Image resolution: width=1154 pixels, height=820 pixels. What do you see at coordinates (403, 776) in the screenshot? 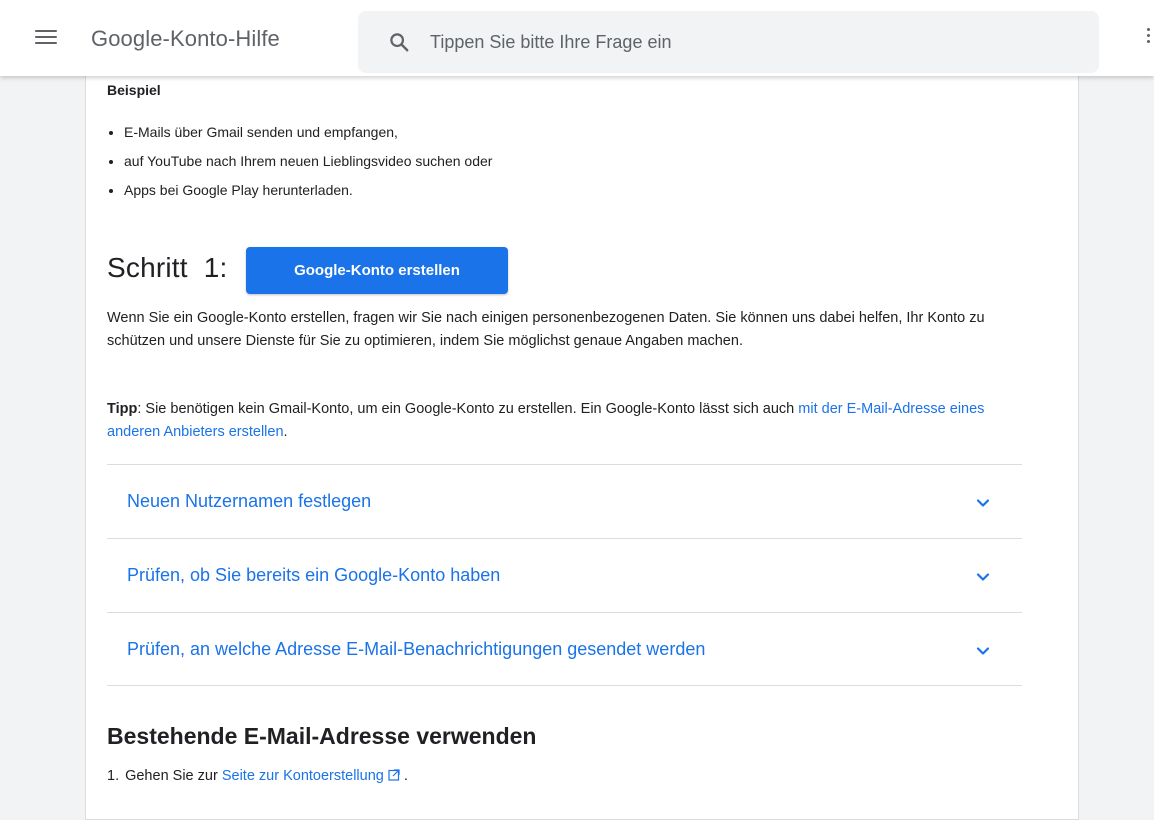
I see `step-end: .` at bounding box center [403, 776].